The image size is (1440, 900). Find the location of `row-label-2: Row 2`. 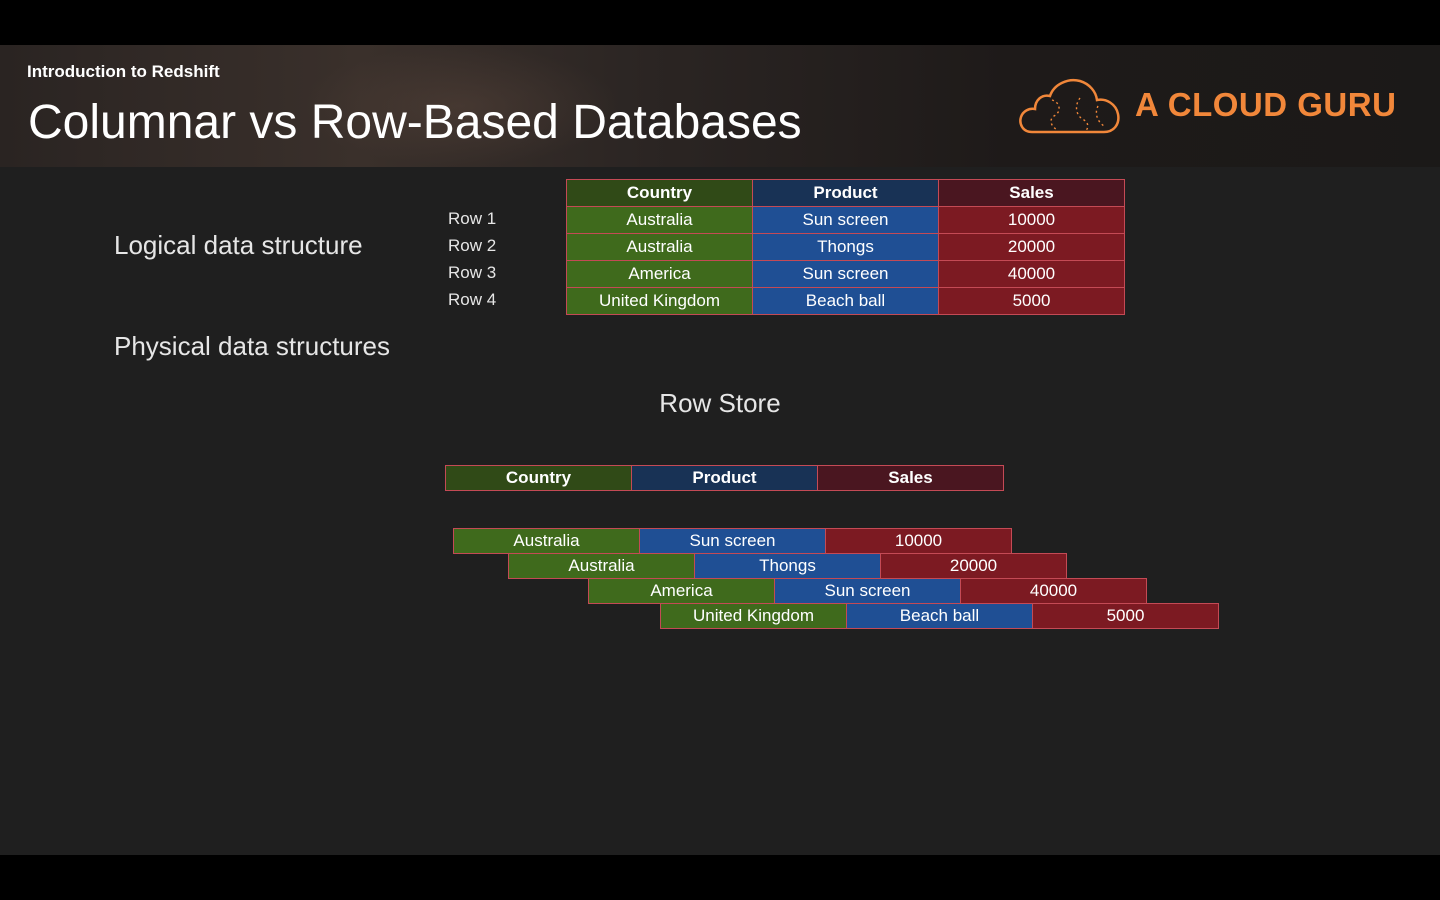

row-label-2: Row 2 is located at coordinates (472, 245).